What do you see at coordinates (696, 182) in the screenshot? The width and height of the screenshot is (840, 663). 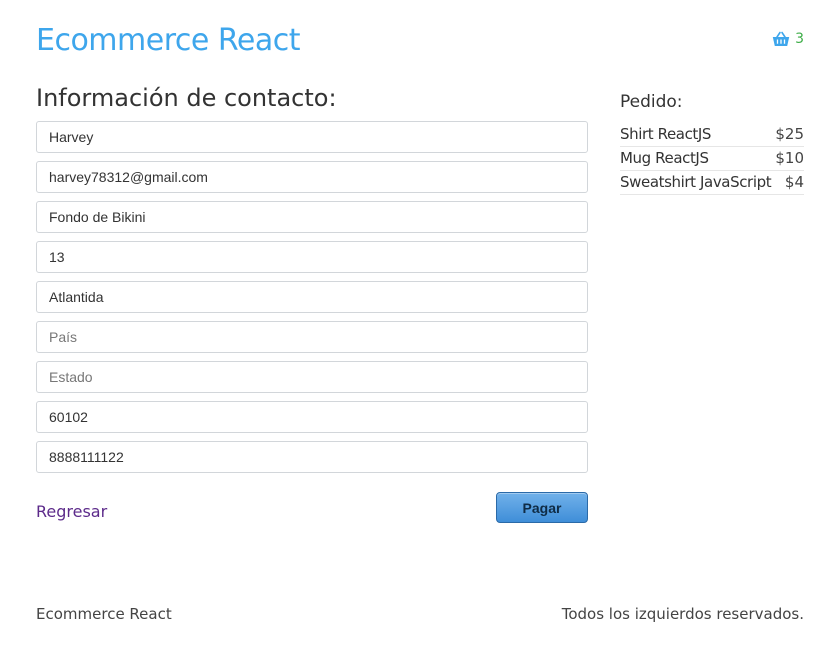 I see `order-item-name: Sweatshirt JavaScript` at bounding box center [696, 182].